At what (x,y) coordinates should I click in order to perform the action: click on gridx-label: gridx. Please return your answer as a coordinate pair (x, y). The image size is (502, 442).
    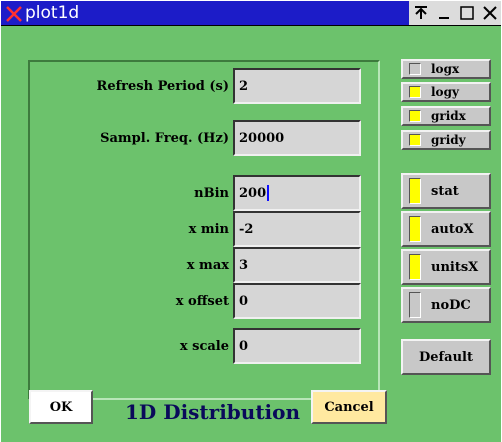
    Looking at the image, I should click on (448, 116).